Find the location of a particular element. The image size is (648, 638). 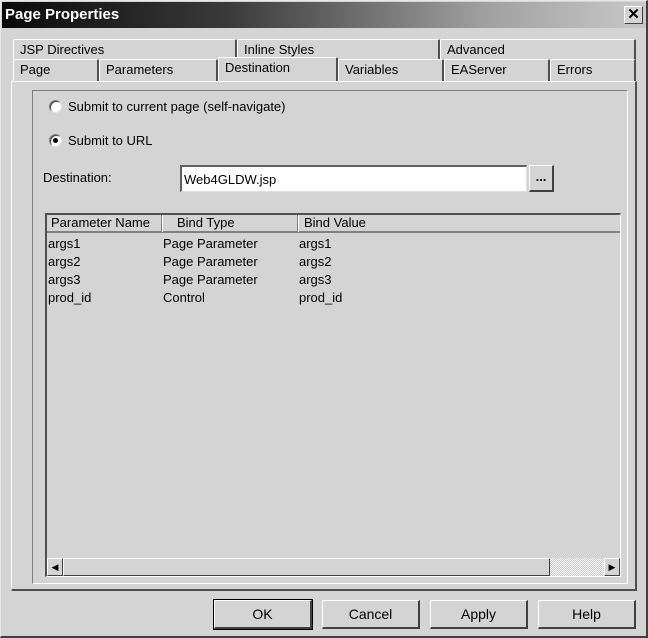

column-header-parameter-name: Parameter Name is located at coordinates (104, 223).